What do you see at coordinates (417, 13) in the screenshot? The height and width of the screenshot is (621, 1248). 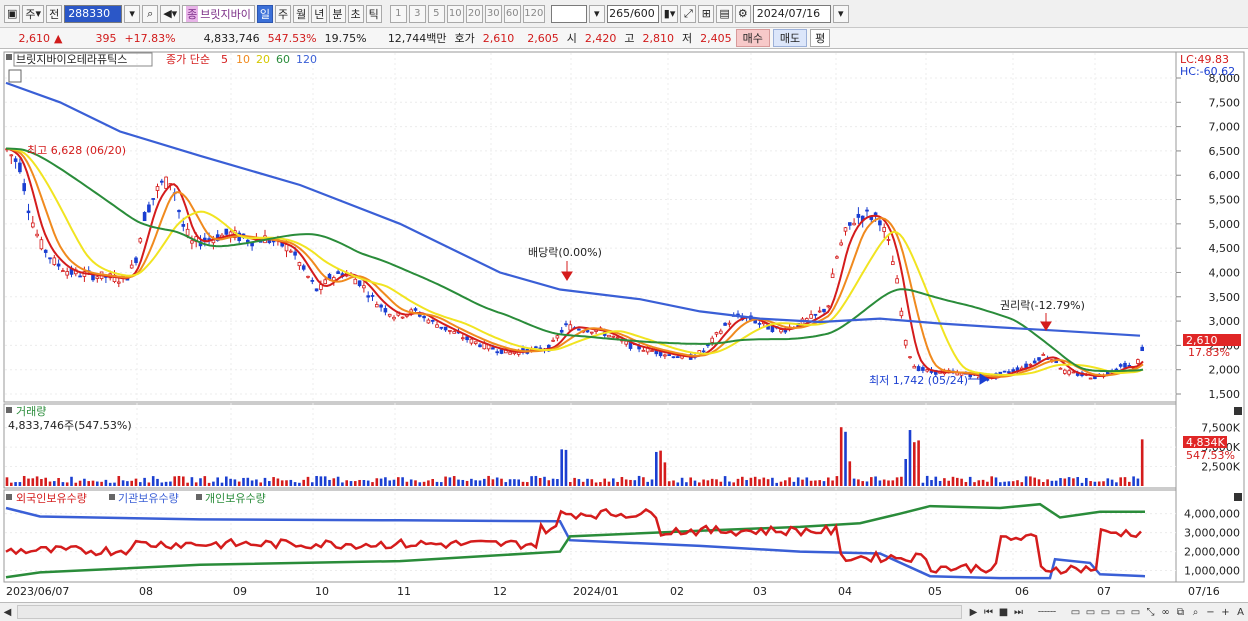 I see `interval-button-3: 3` at bounding box center [417, 13].